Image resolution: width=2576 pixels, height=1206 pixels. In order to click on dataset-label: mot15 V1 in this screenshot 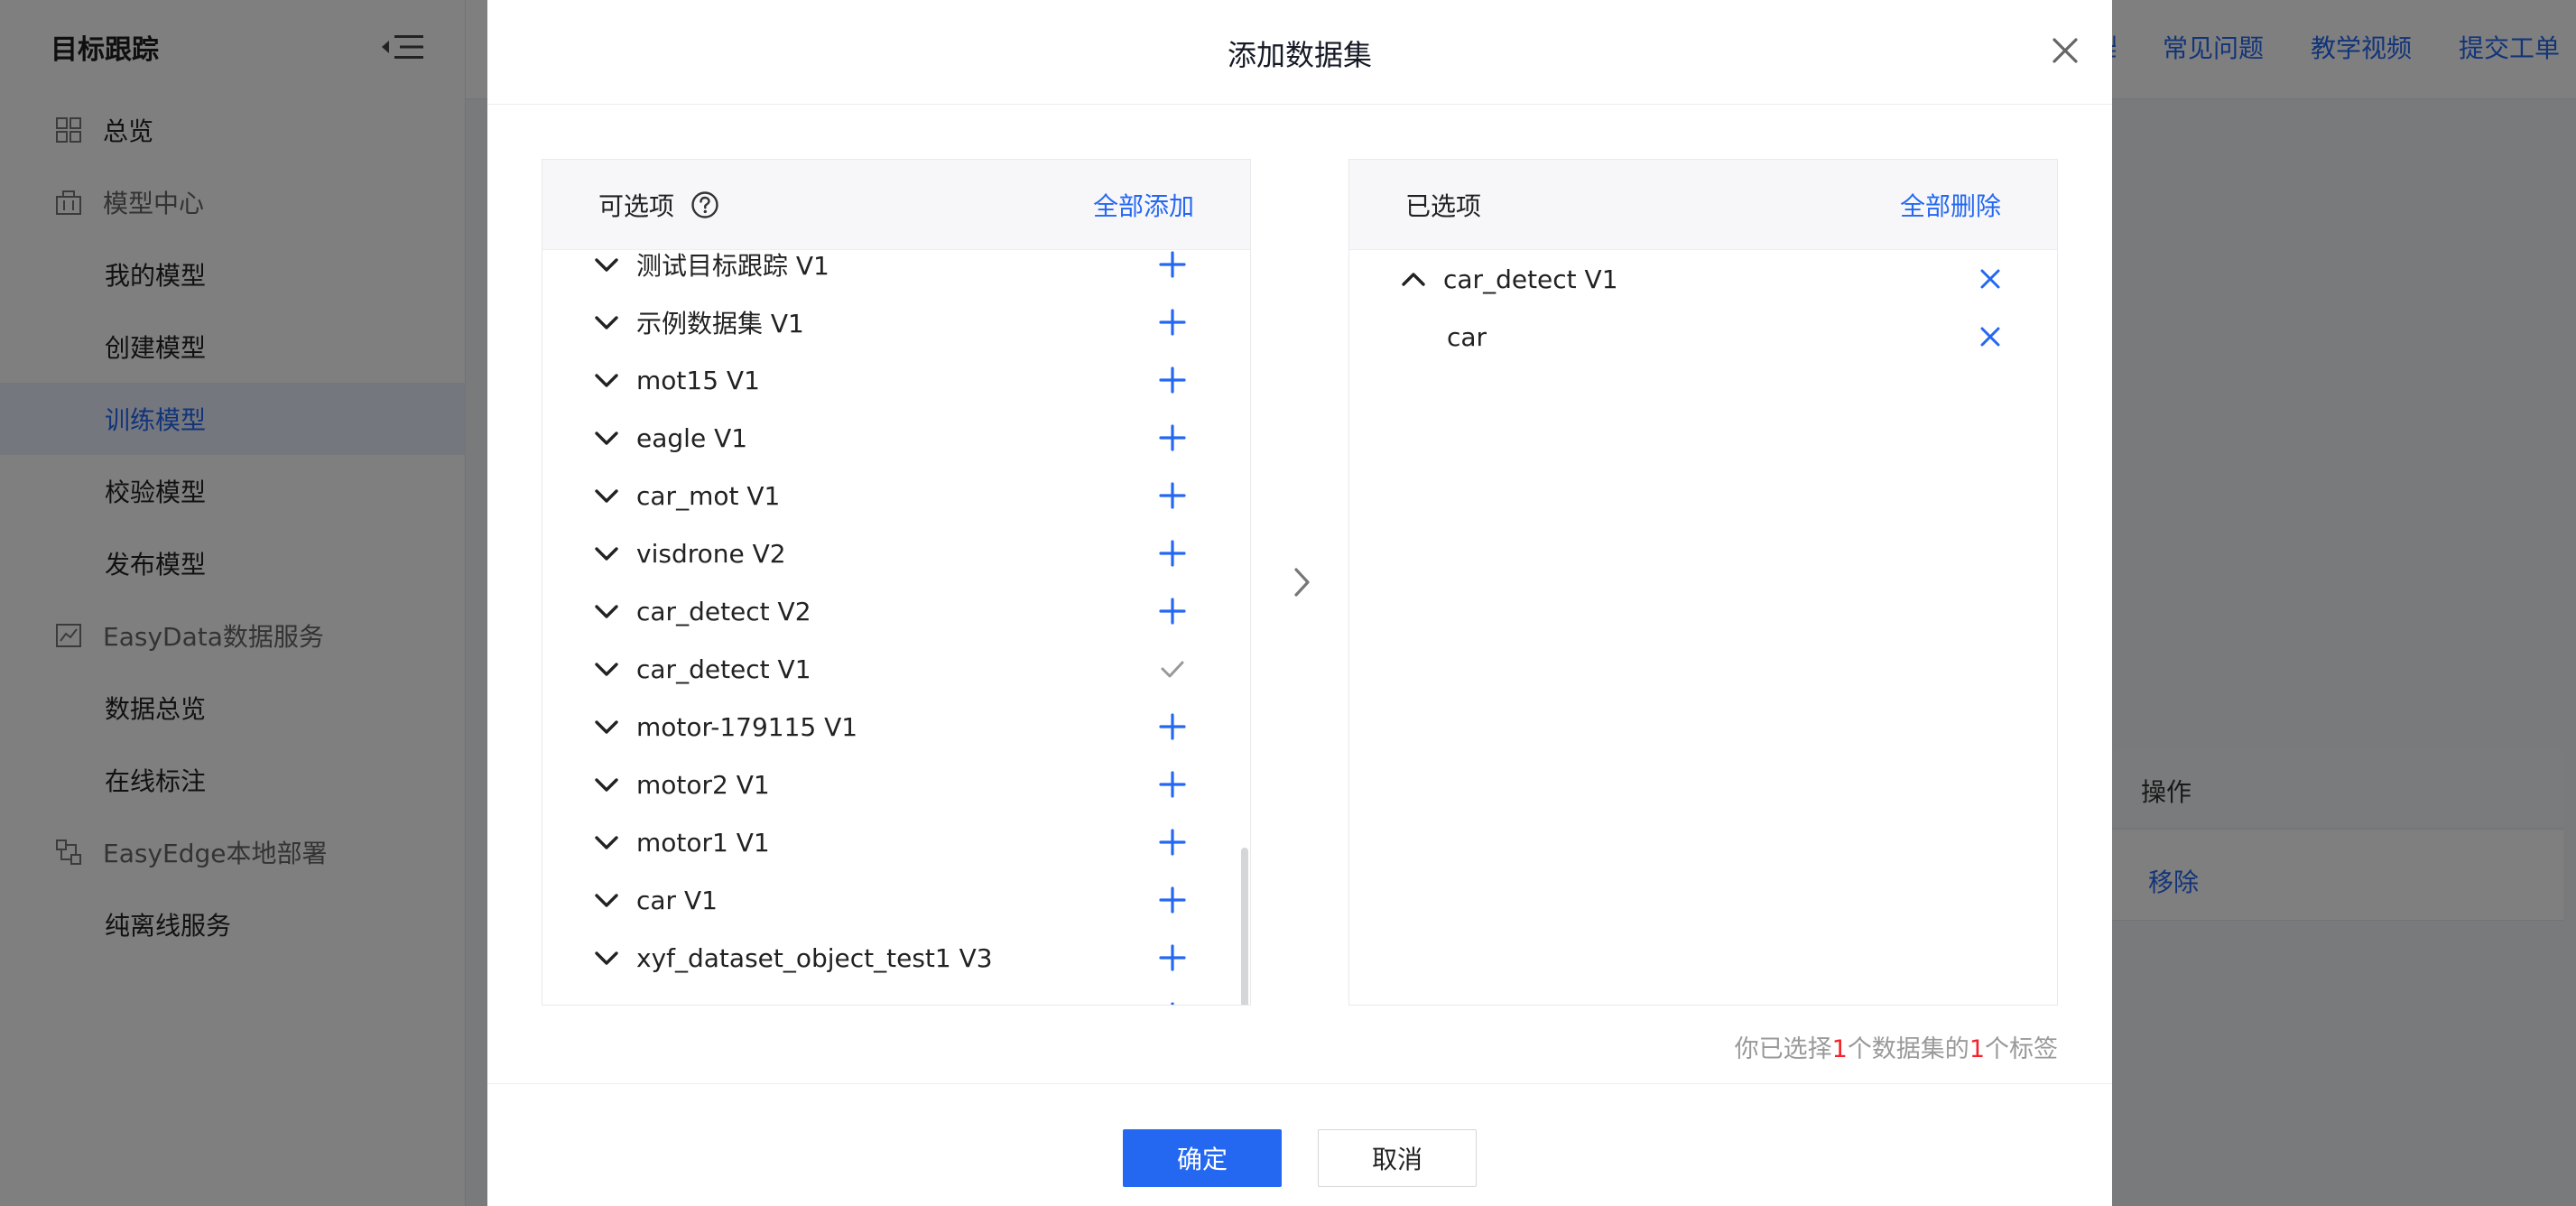, I will do `click(698, 380)`.